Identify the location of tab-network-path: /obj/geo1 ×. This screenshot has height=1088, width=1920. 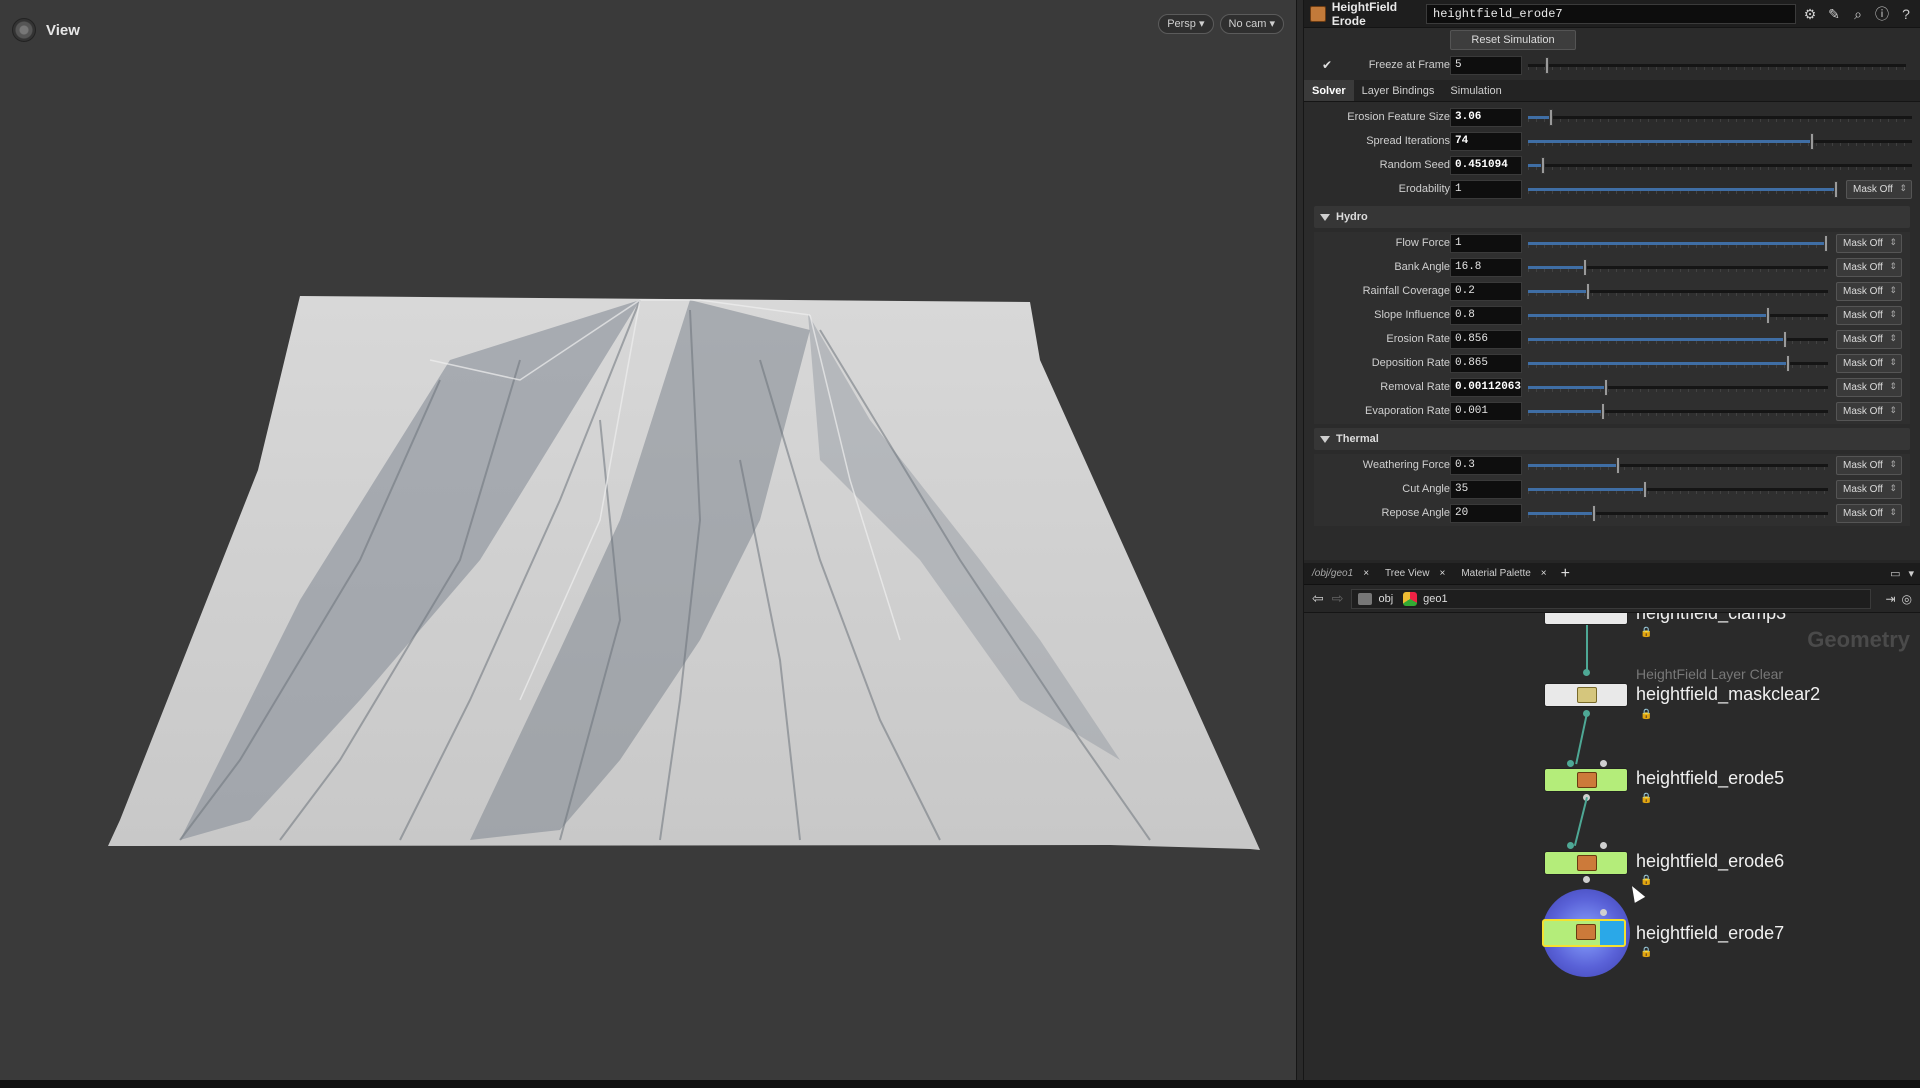
(1340, 574).